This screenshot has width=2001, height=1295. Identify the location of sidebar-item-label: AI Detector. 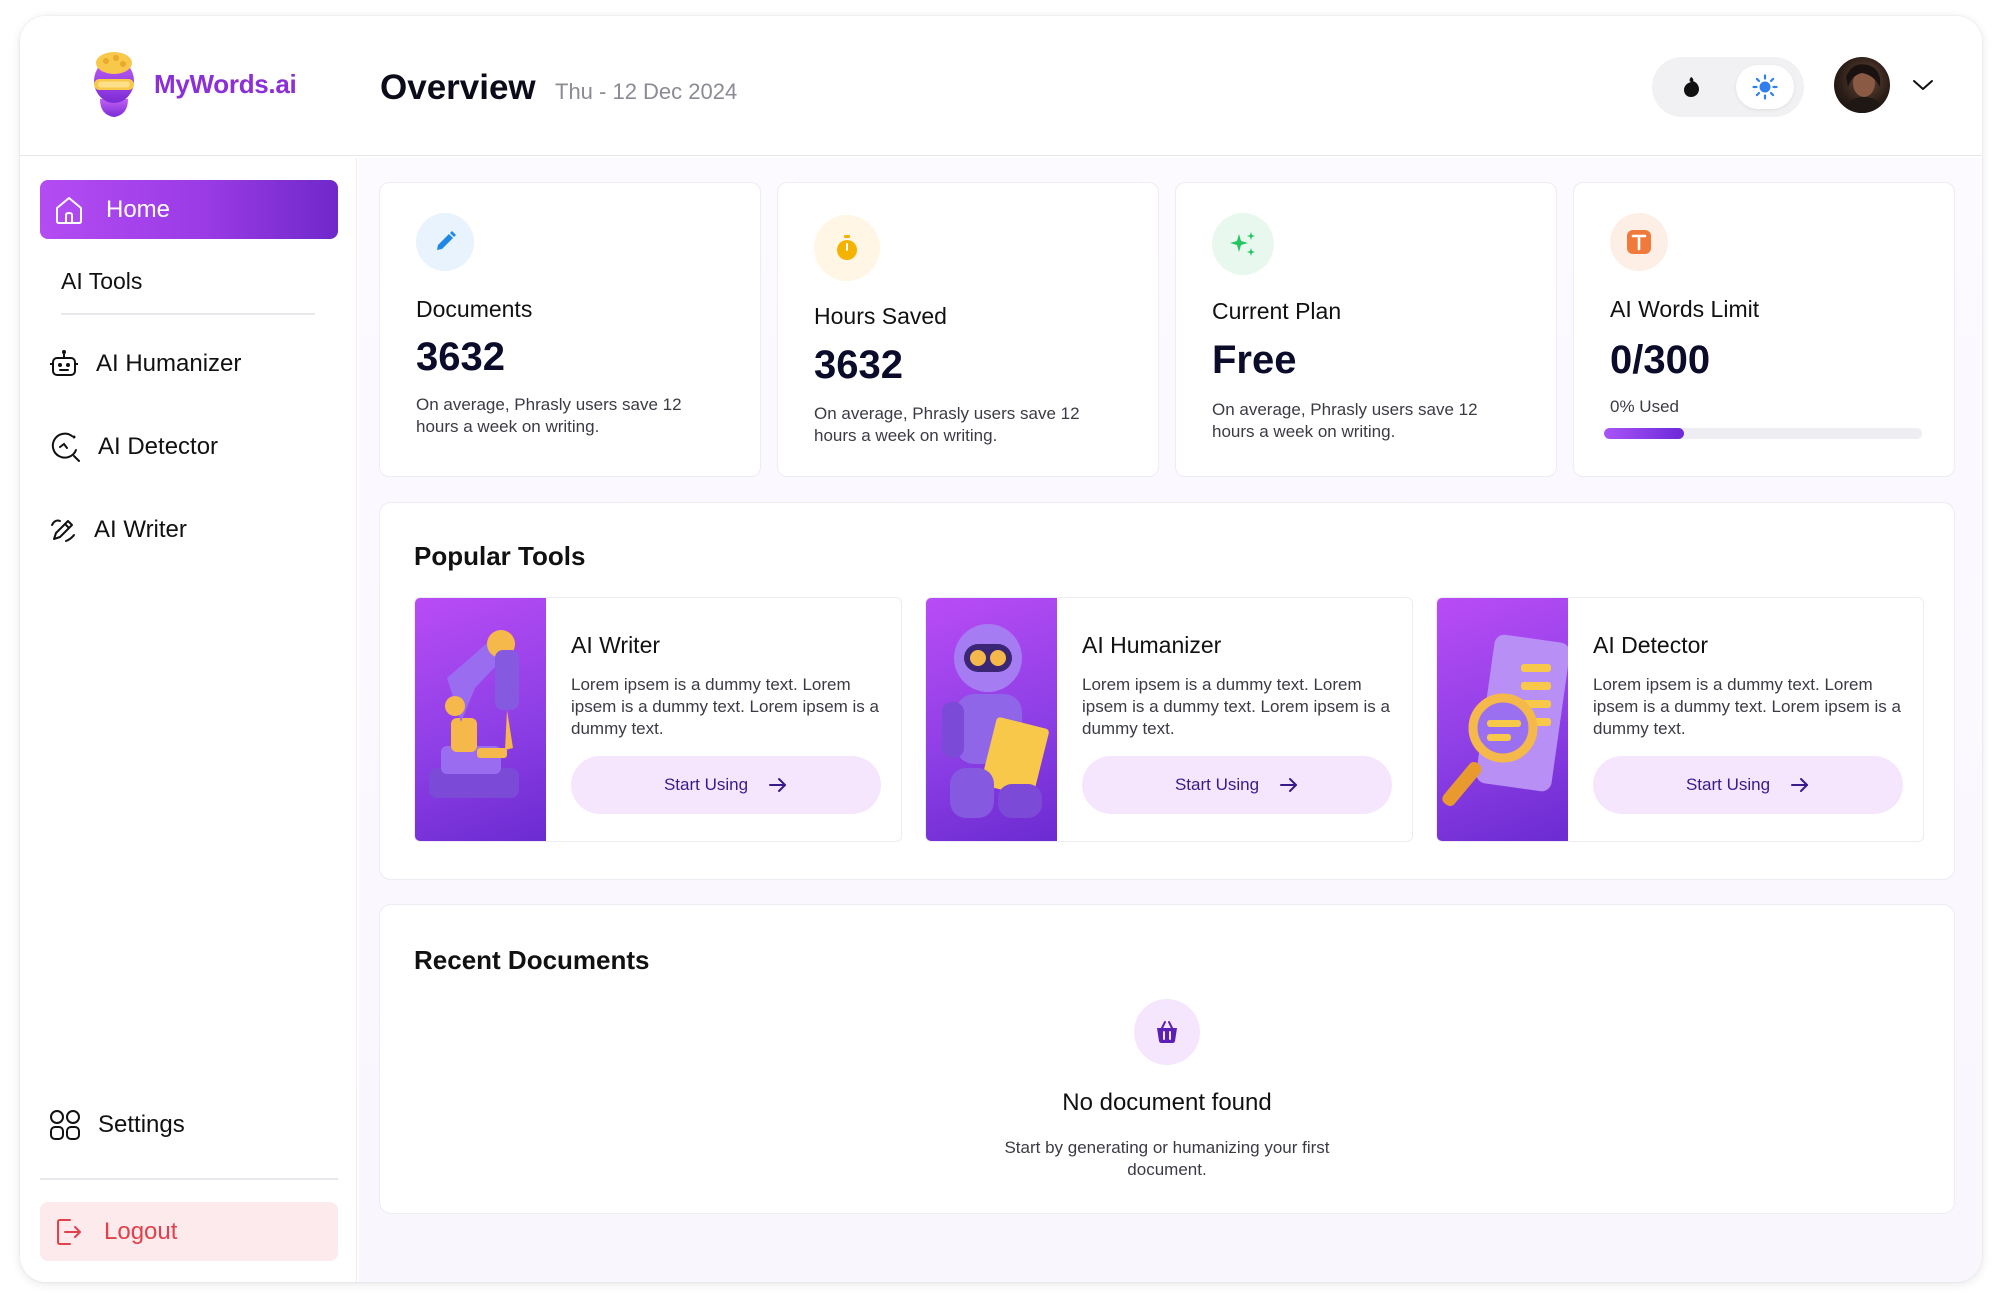
(158, 446).